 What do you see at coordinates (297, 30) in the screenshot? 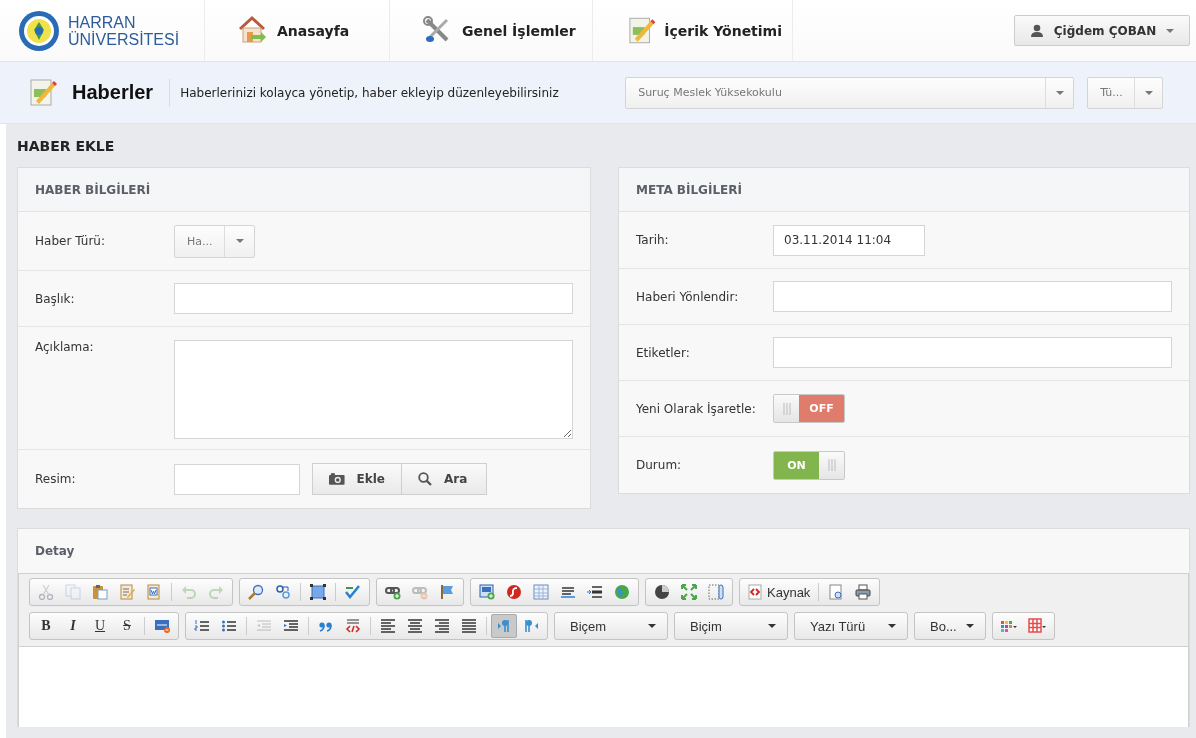
I see `nav-link: Anasayfa` at bounding box center [297, 30].